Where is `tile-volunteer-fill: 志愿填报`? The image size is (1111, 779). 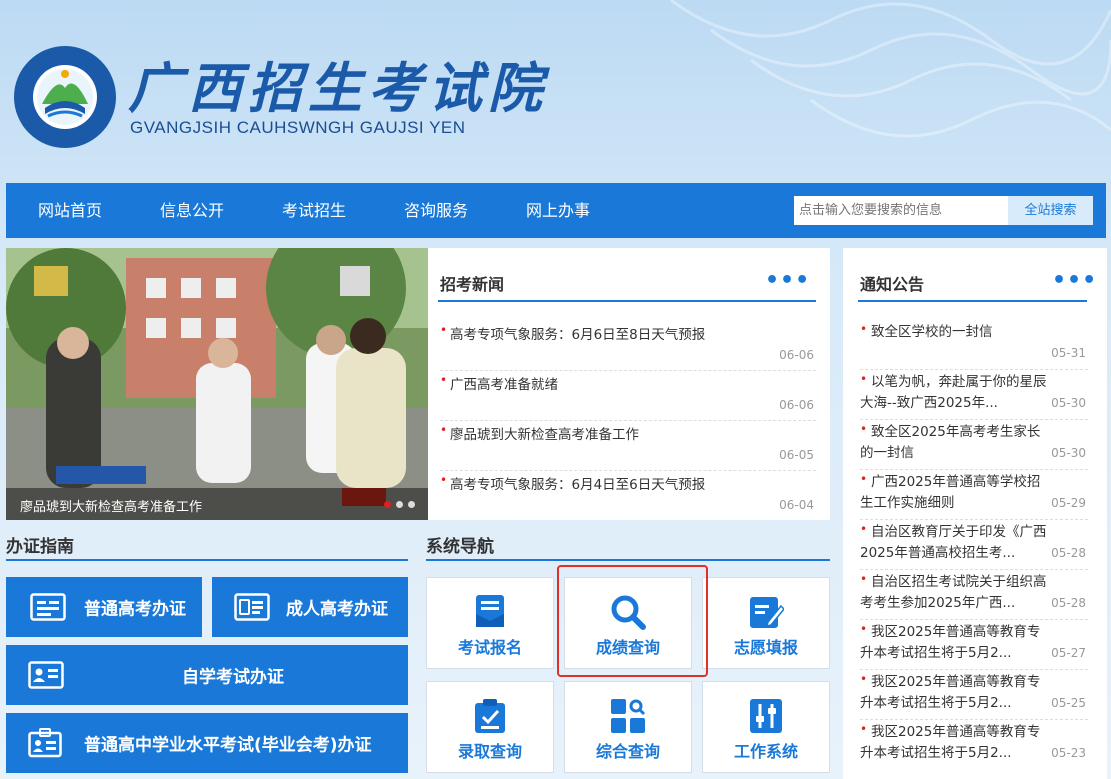 tile-volunteer-fill: 志愿填报 is located at coordinates (766, 623).